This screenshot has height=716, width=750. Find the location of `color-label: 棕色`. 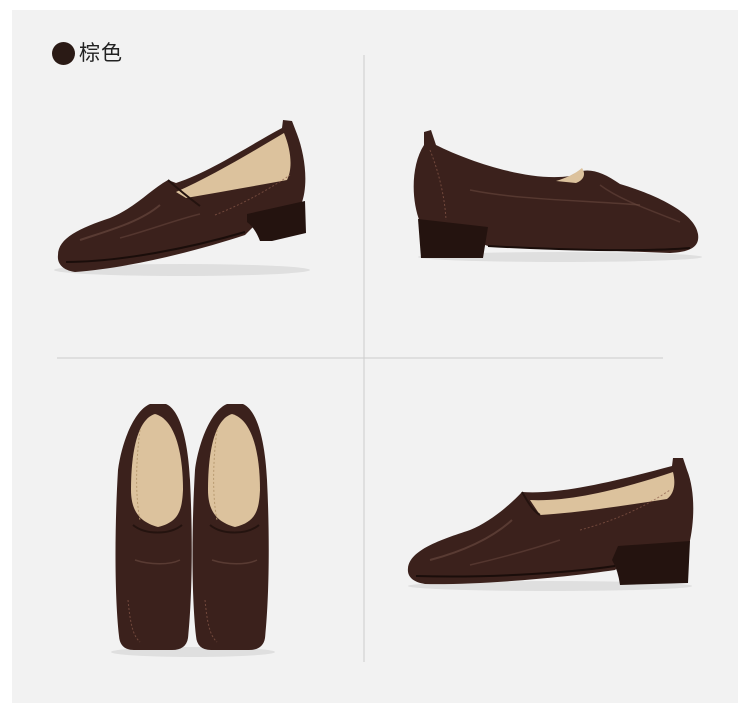

color-label: 棕色 is located at coordinates (87, 53).